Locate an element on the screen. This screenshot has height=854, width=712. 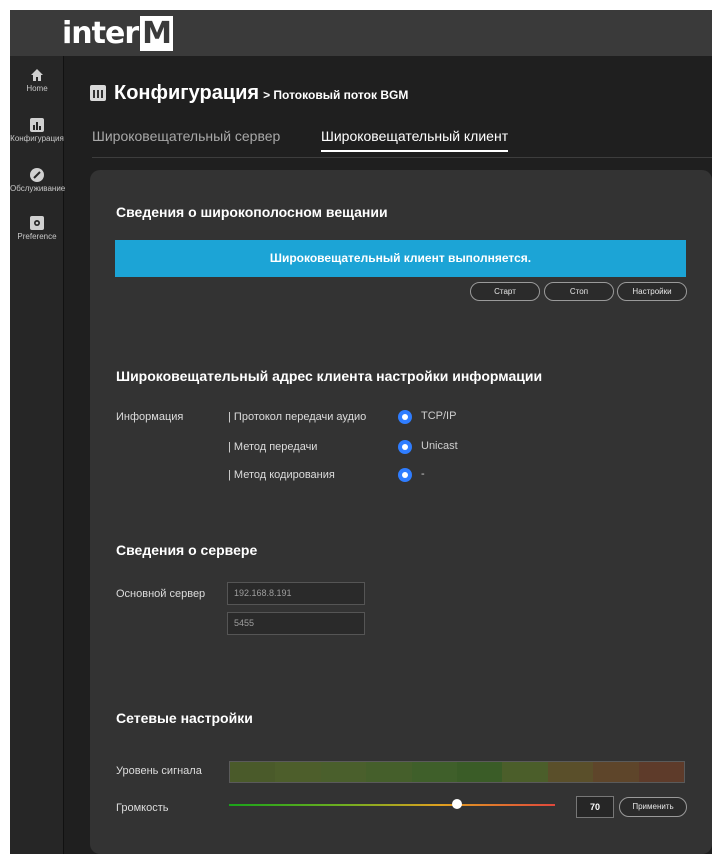
network-settings-title: Сетевые настройки is located at coordinates (184, 718).